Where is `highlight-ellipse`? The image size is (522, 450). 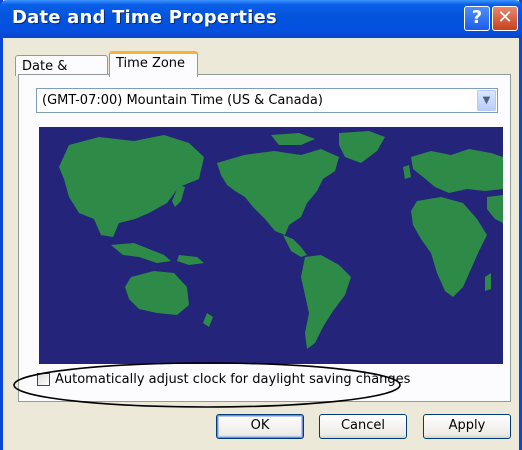 highlight-ellipse is located at coordinates (207, 385).